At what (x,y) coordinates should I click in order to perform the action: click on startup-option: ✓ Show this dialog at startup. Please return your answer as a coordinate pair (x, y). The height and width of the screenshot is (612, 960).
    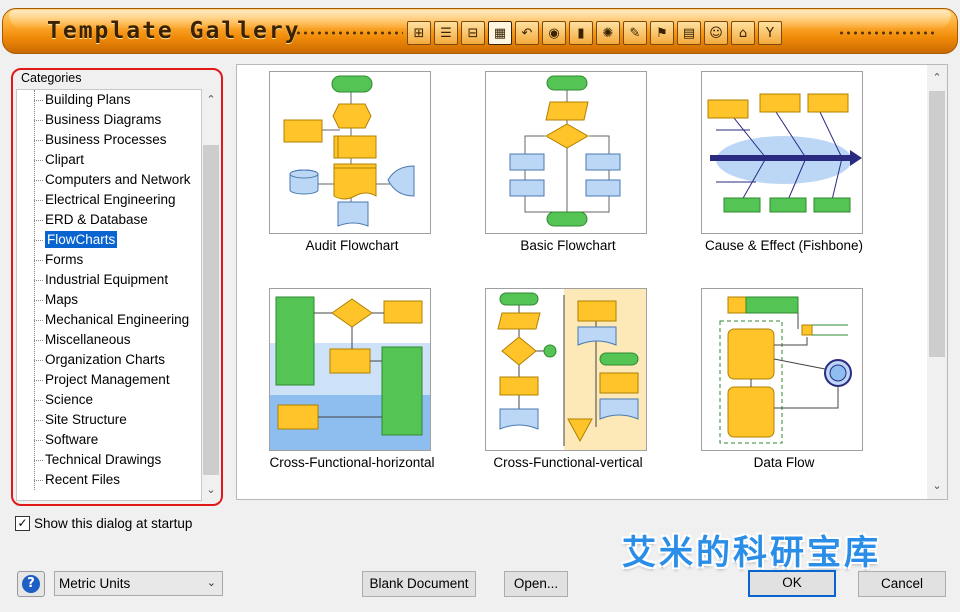
    Looking at the image, I should click on (103, 523).